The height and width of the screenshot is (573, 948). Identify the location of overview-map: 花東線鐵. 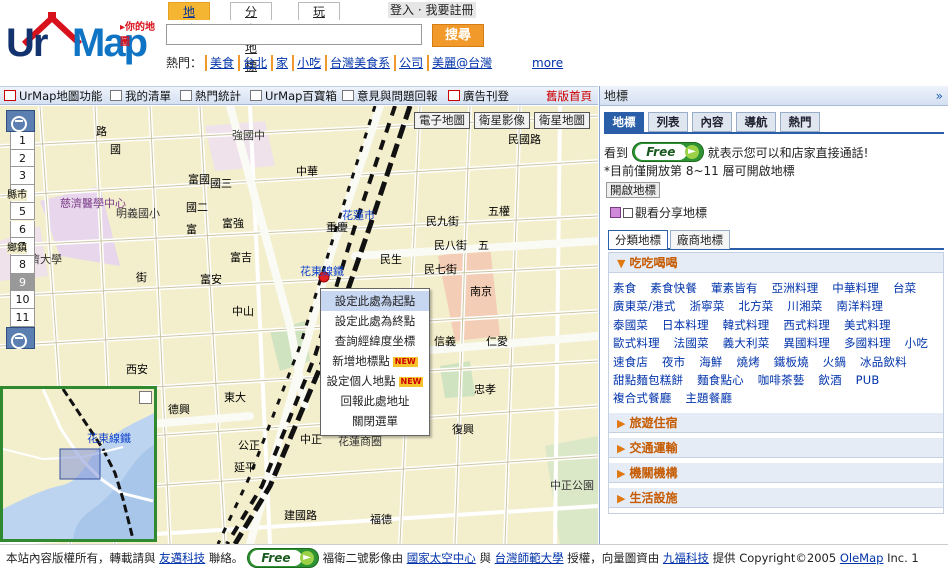
(78, 464).